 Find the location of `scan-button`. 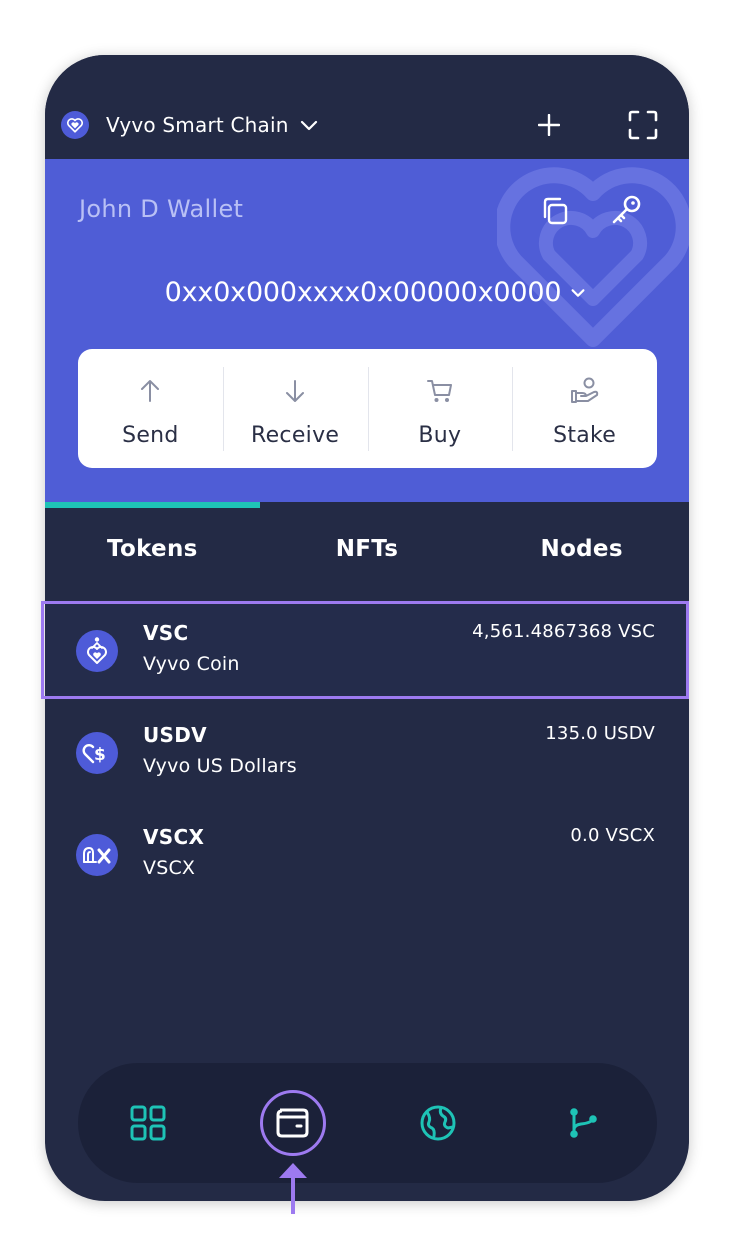

scan-button is located at coordinates (643, 125).